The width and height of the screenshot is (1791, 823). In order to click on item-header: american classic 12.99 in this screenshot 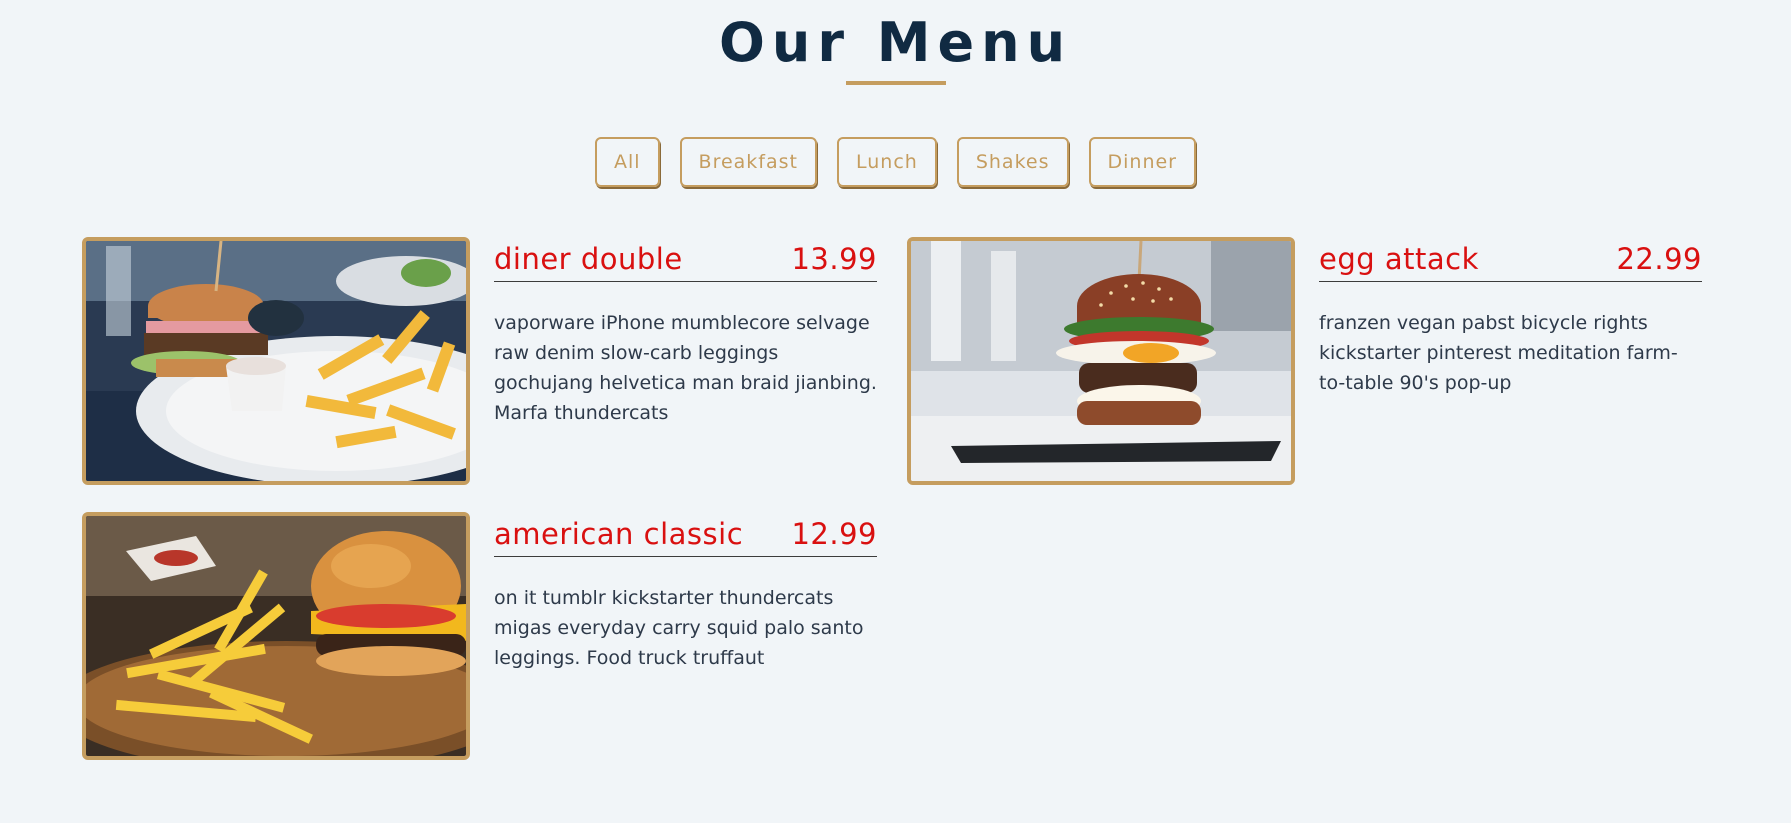, I will do `click(685, 534)`.